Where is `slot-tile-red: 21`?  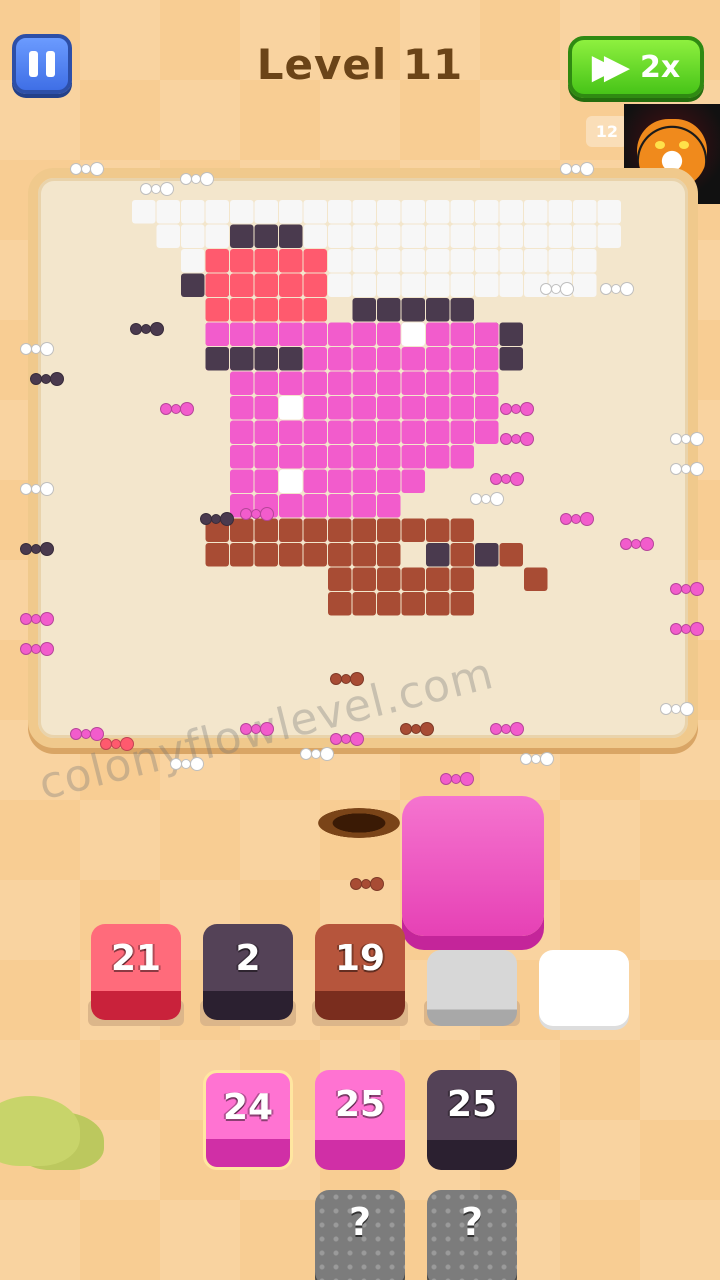
slot-tile-red: 21 is located at coordinates (136, 972).